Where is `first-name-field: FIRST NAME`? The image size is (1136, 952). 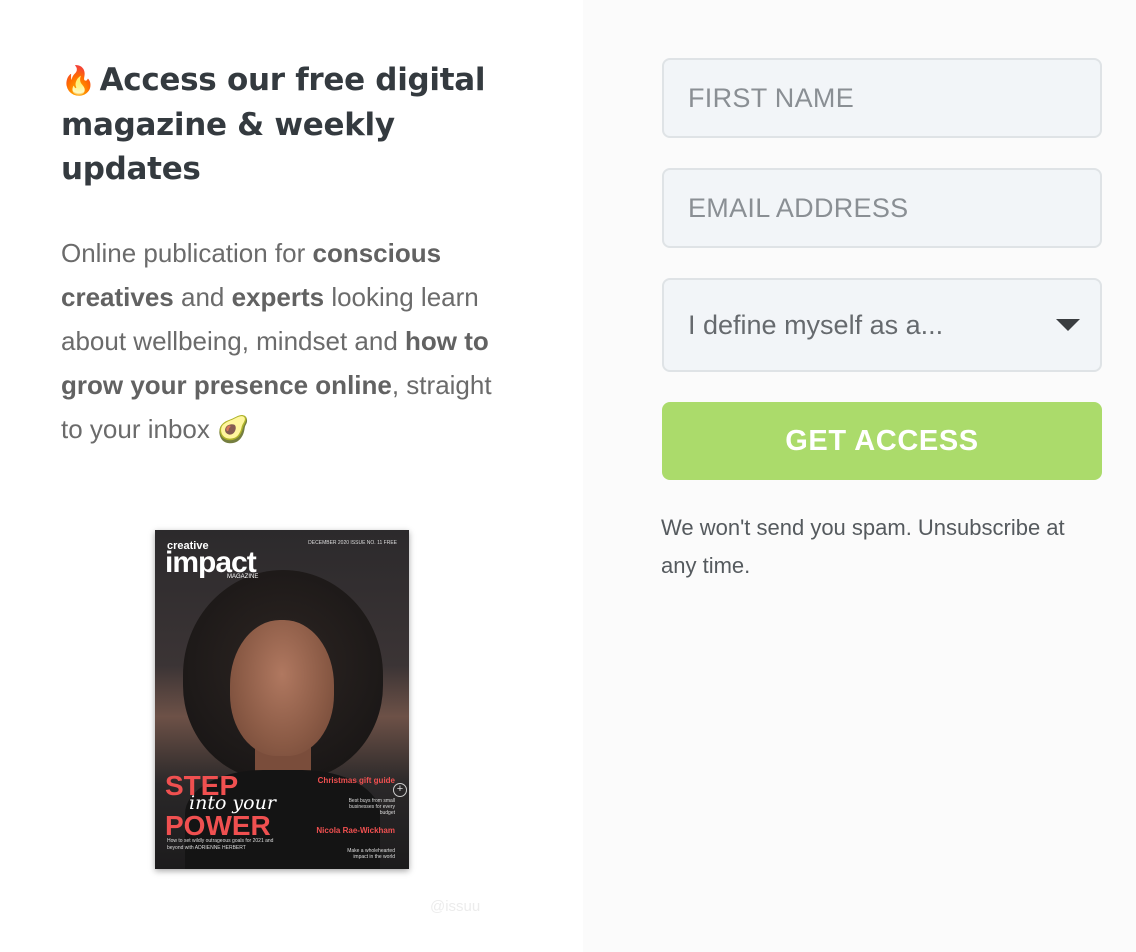
first-name-field: FIRST NAME is located at coordinates (882, 98).